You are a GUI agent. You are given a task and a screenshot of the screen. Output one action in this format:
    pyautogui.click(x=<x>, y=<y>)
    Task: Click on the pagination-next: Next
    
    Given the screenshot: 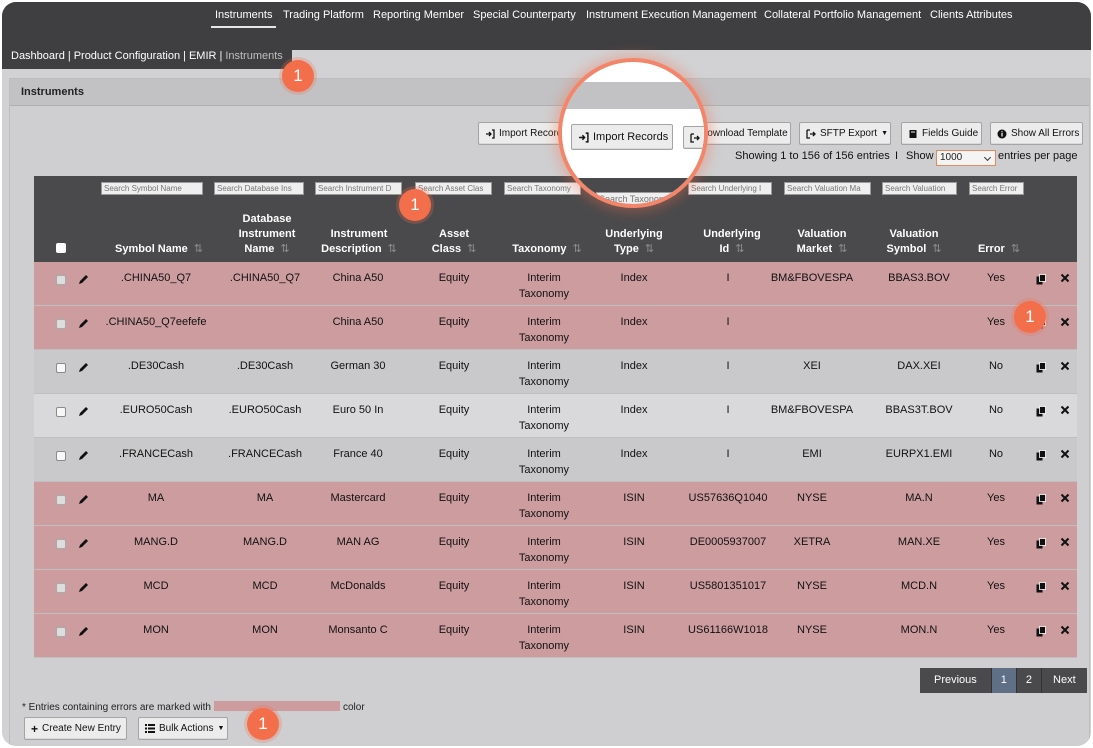 What is the action you would take?
    pyautogui.click(x=1064, y=680)
    